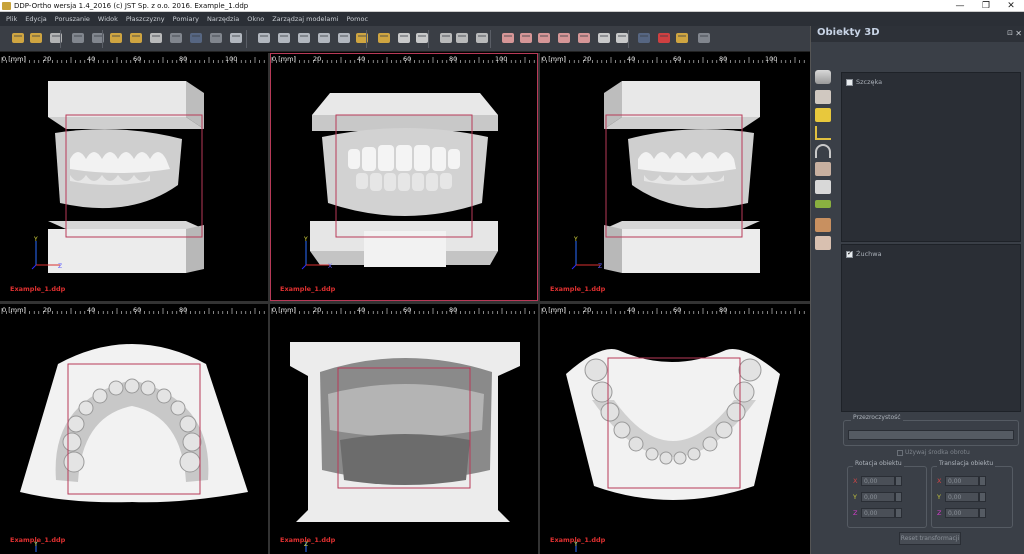 The height and width of the screenshot is (554, 1024). Describe the element at coordinates (330, 266) in the screenshot. I see `axis-label-horizontal: X` at that location.